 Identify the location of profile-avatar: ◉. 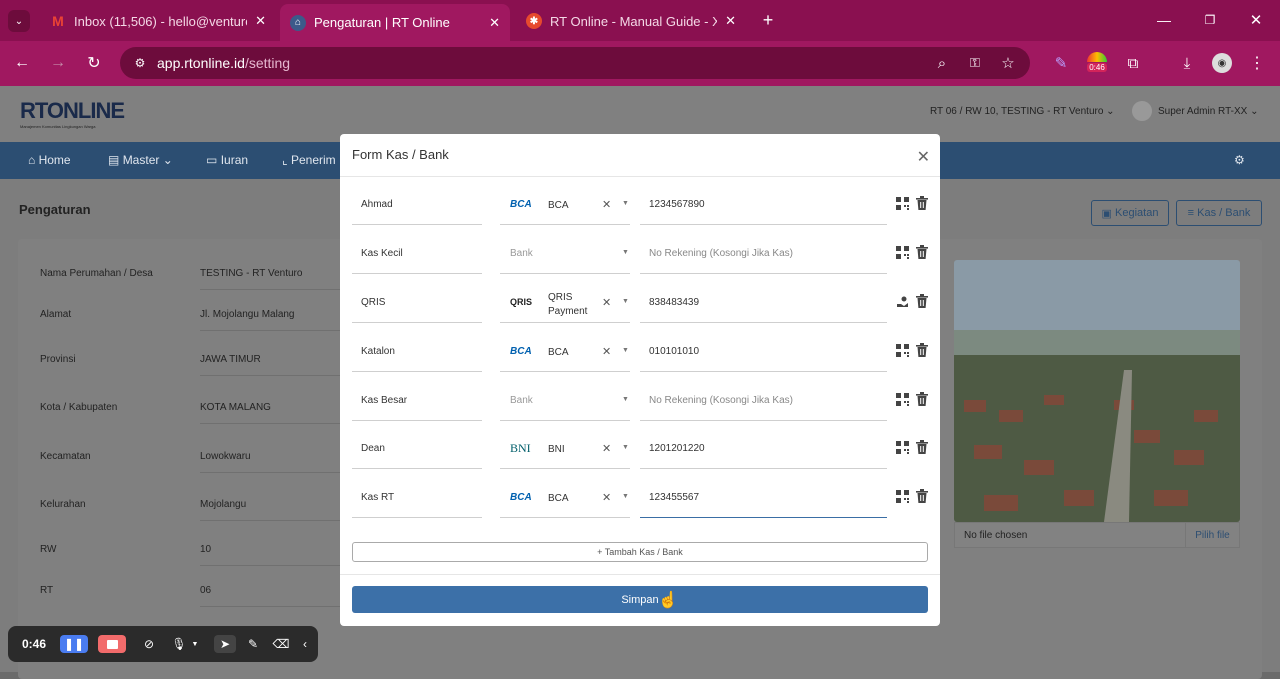
(1222, 63).